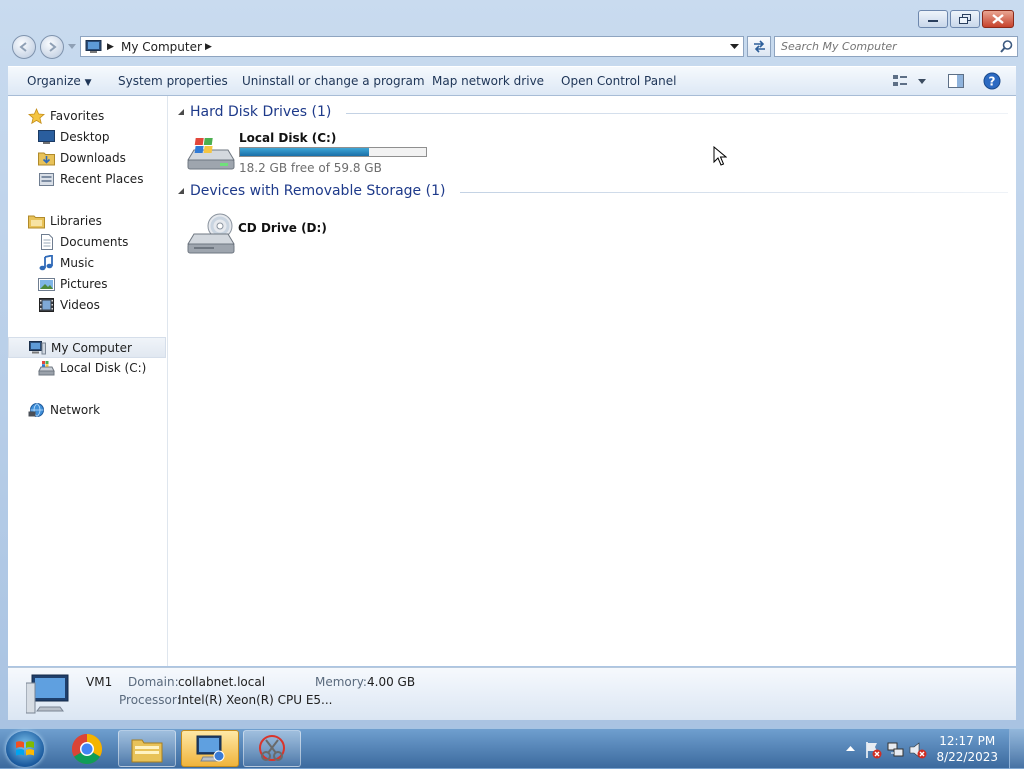  I want to click on folder-icon, so click(147, 750).